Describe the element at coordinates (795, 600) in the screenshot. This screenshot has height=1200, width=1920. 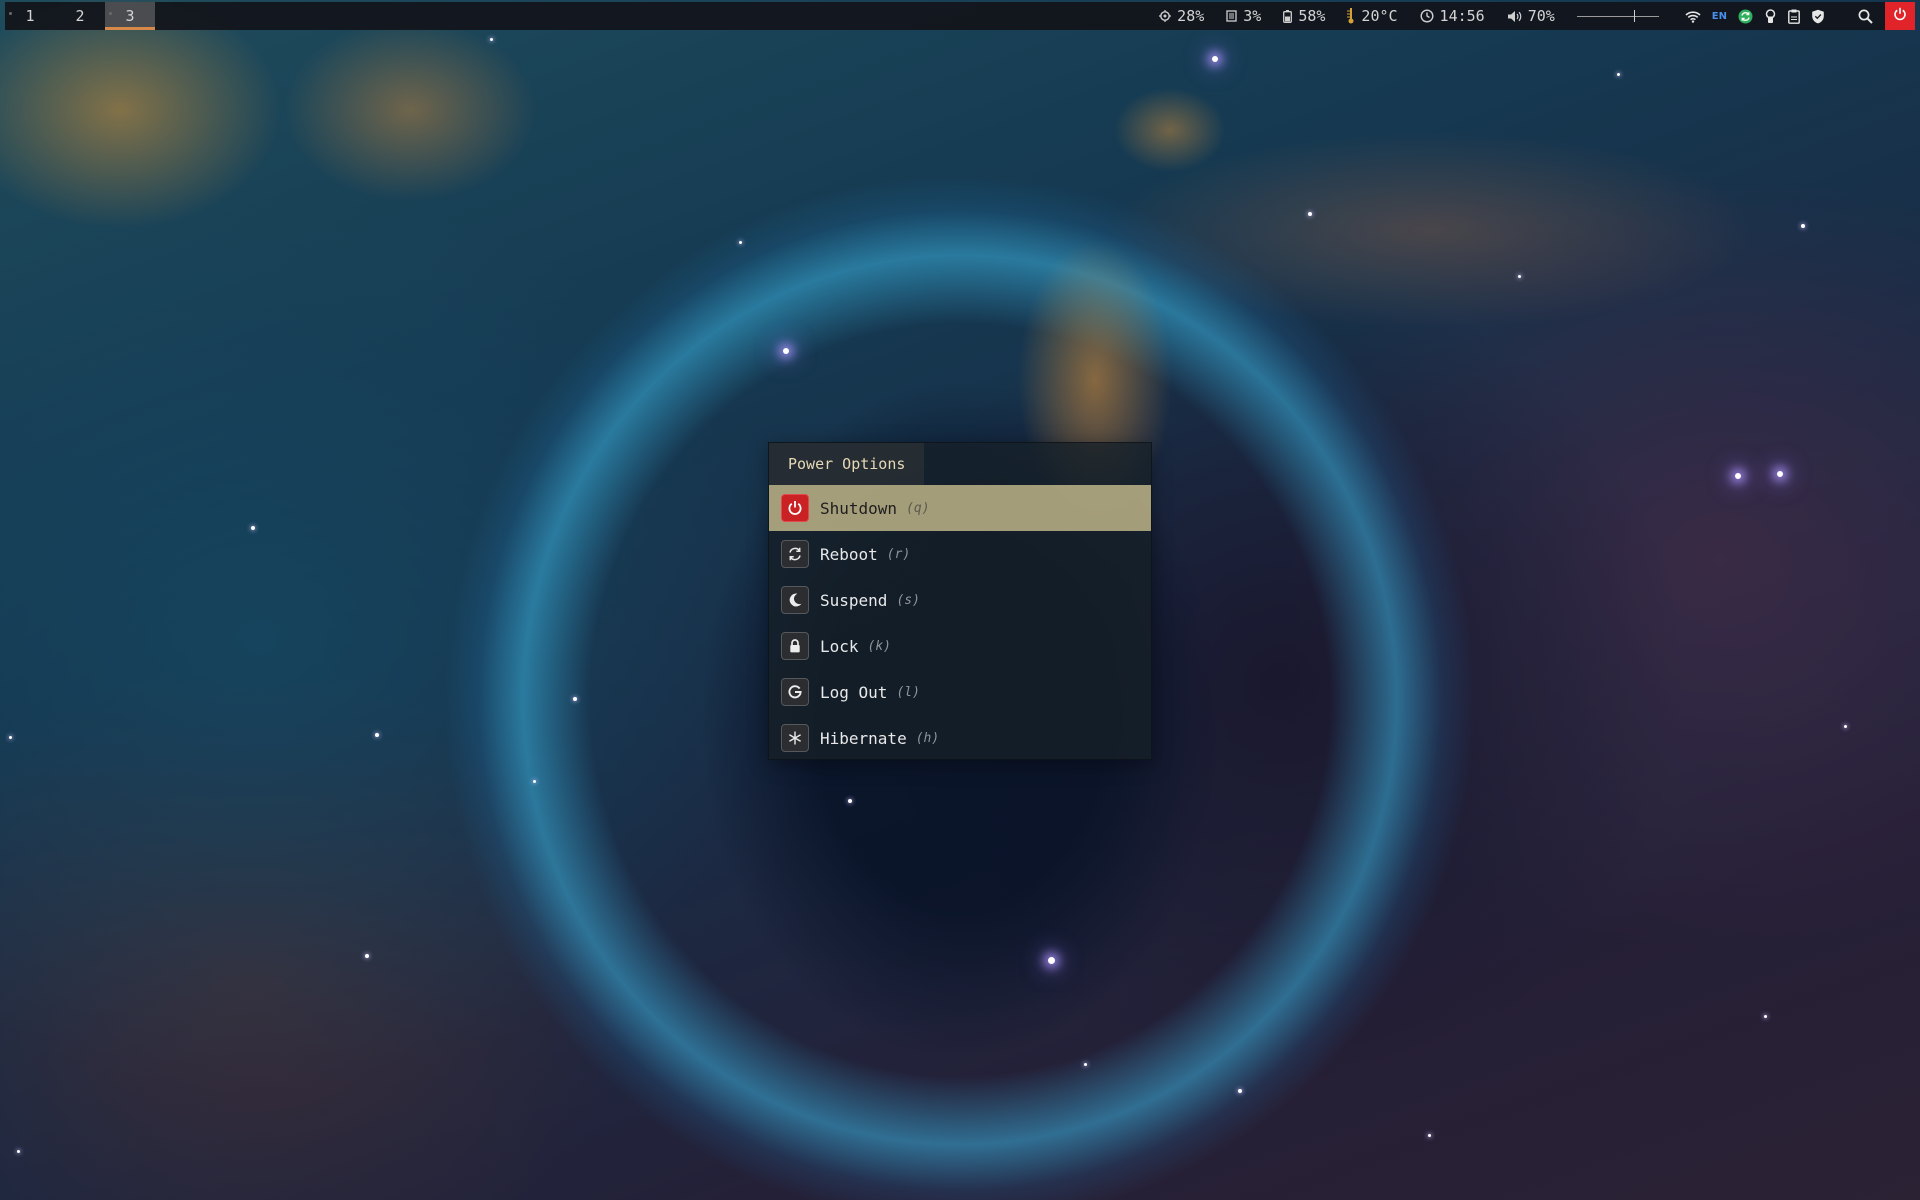
I see `moon-icon` at that location.